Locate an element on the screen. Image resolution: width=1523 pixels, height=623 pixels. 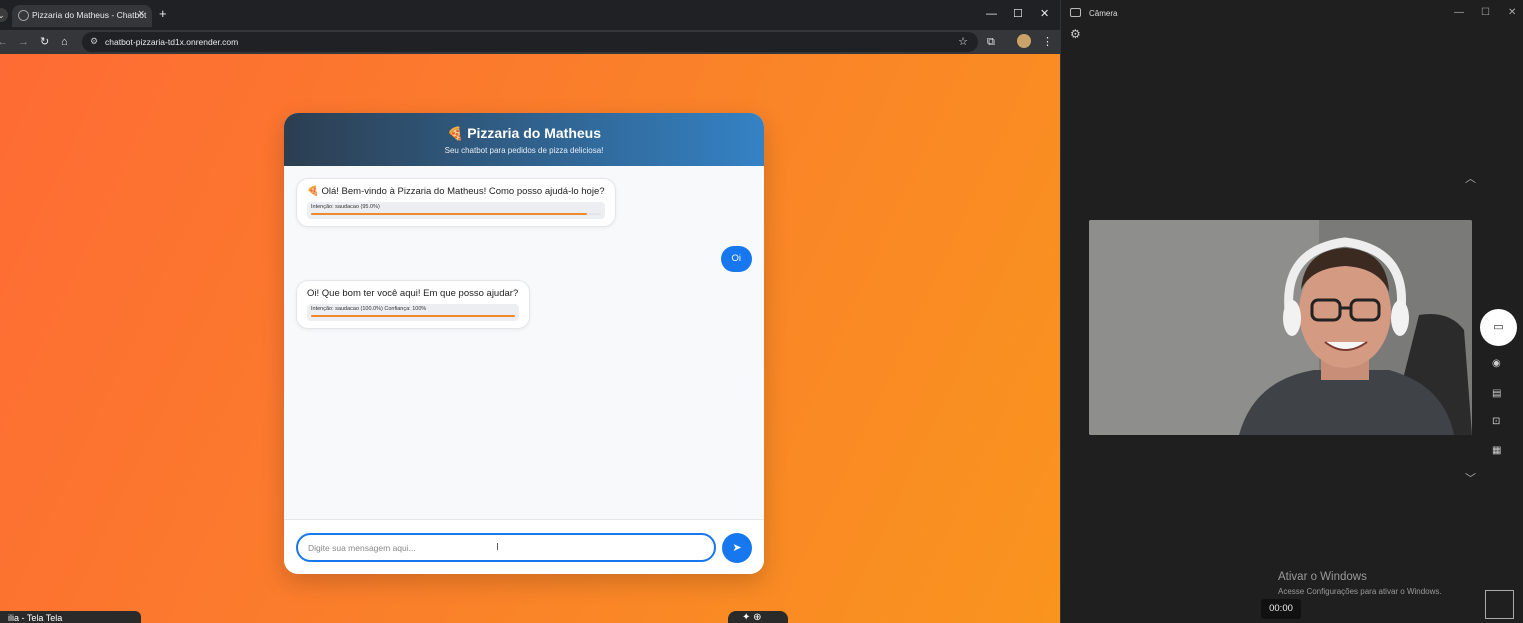
message-composer: I ➤ is located at coordinates (524, 546).